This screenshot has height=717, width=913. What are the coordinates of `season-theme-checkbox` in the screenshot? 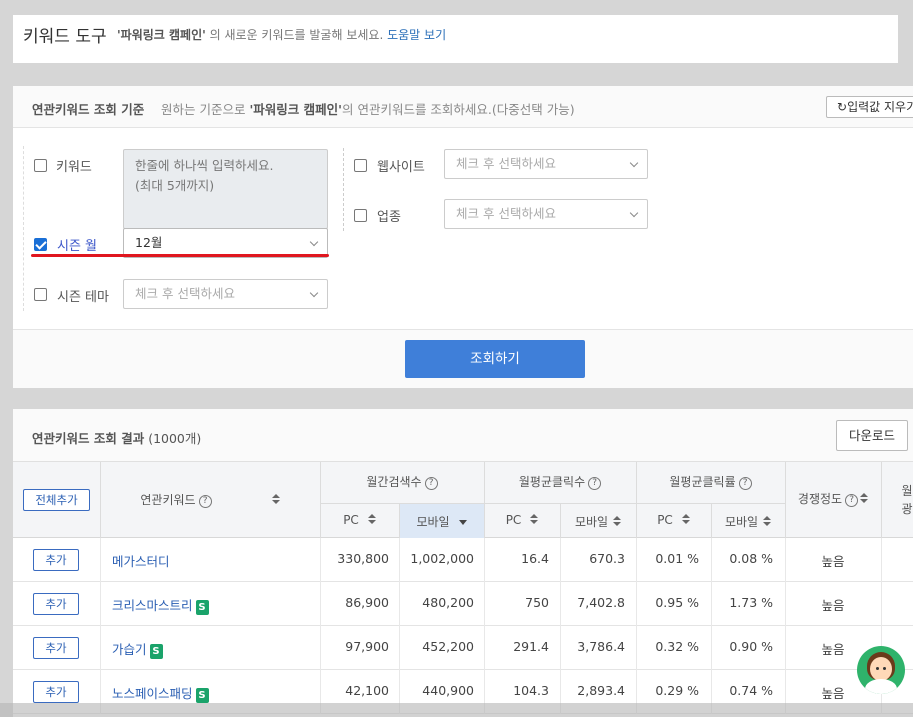 It's located at (40, 294).